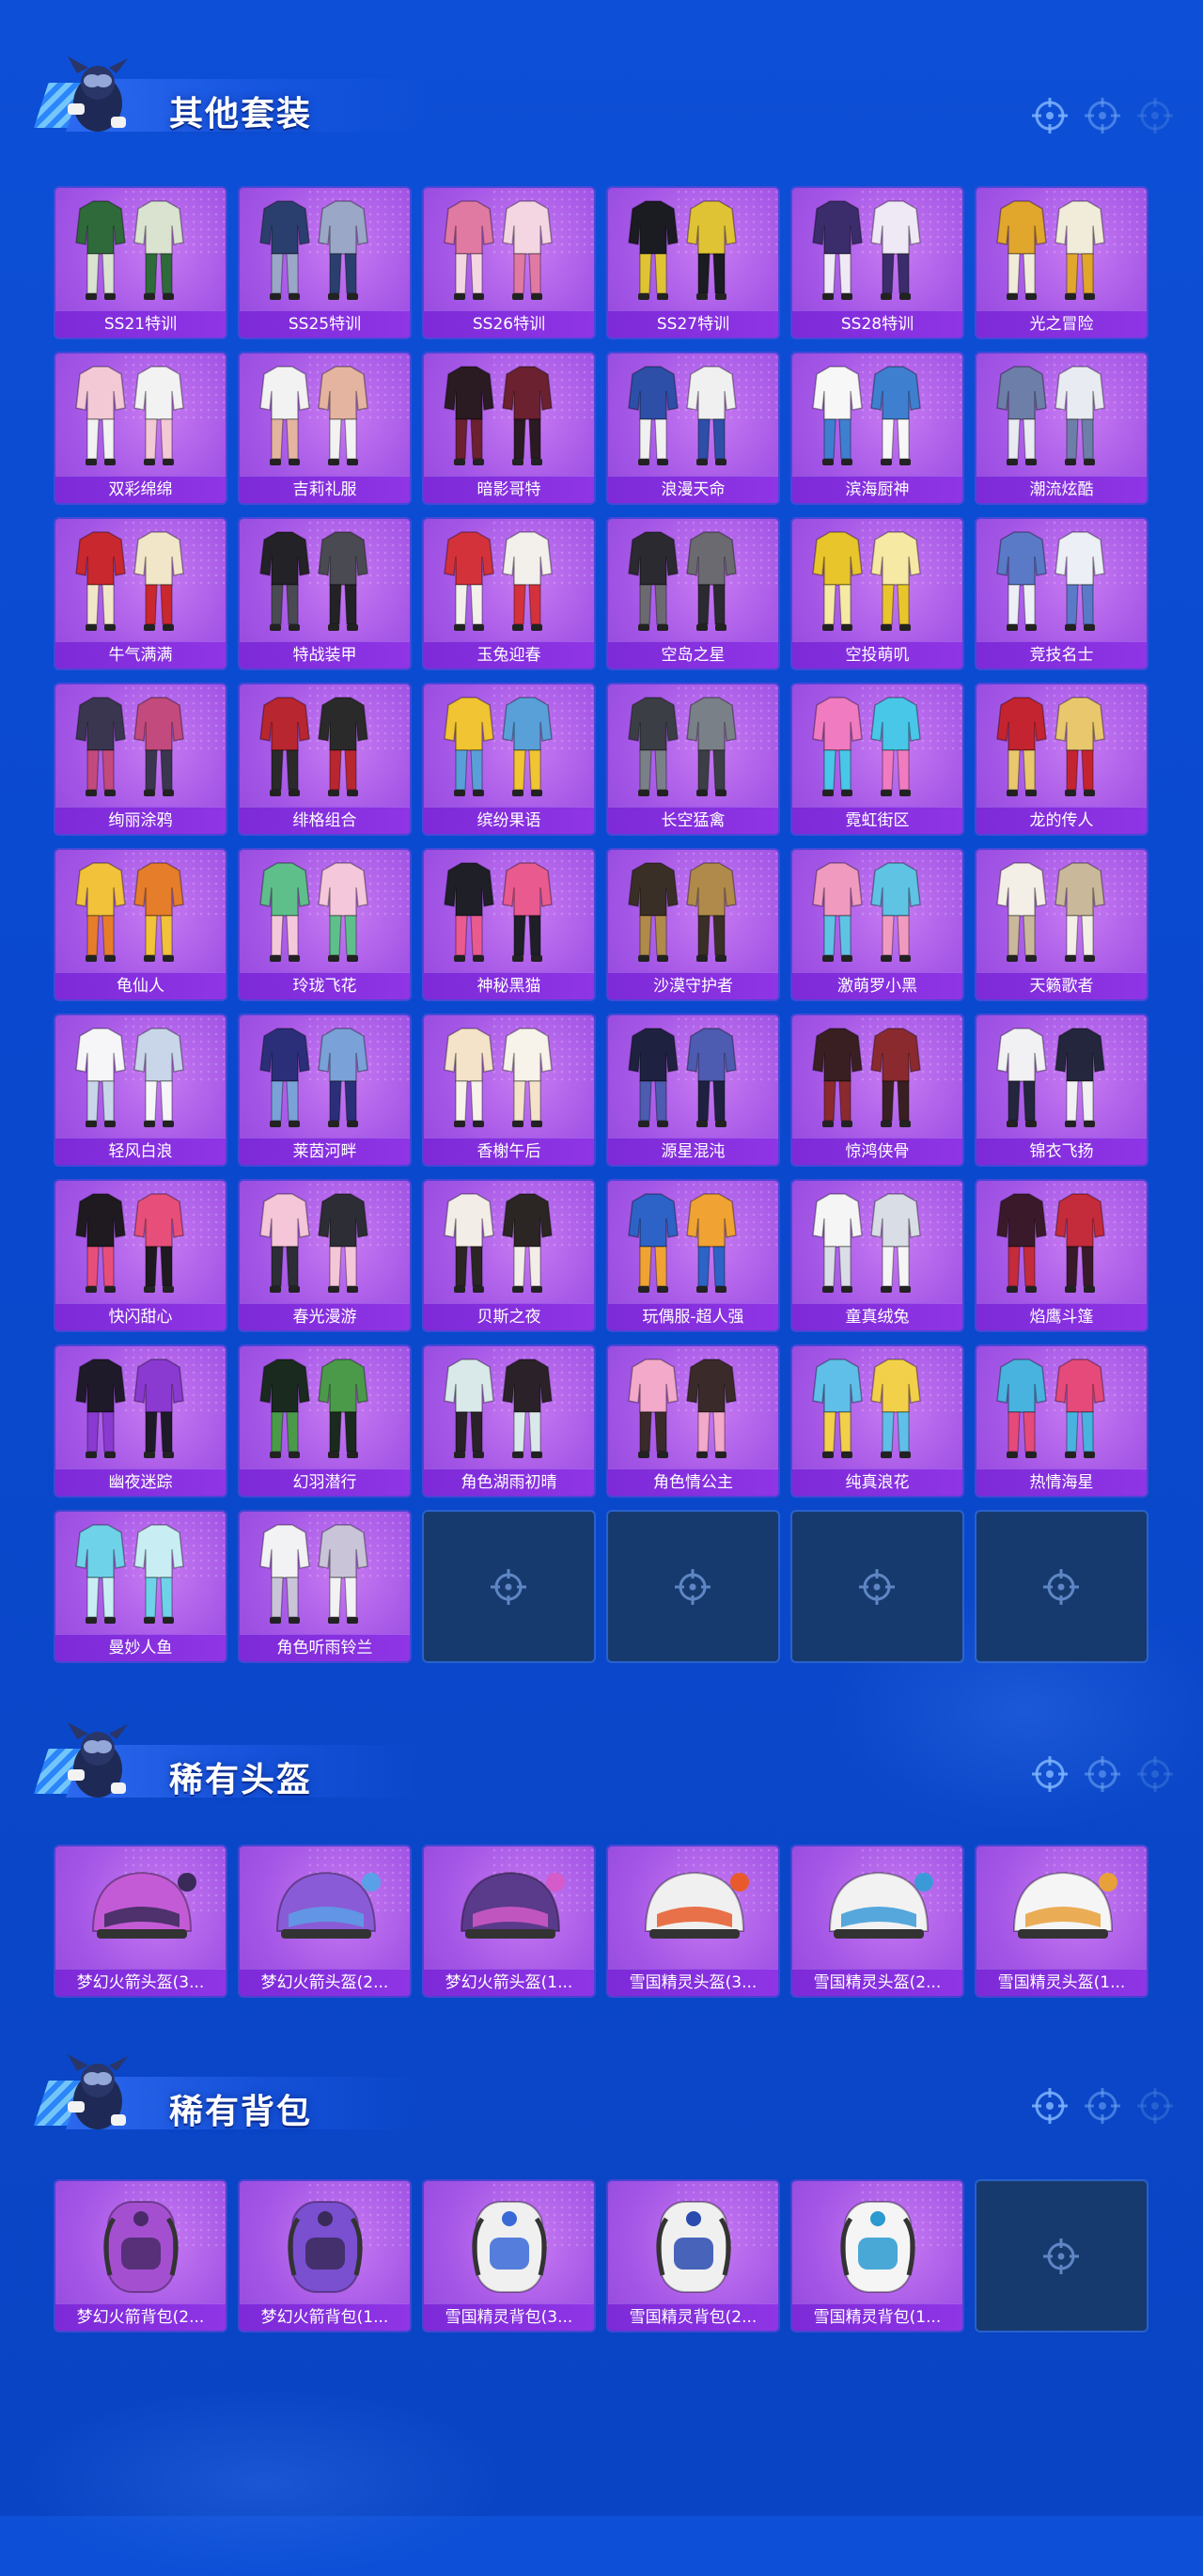 Image resolution: width=1203 pixels, height=2576 pixels. I want to click on item-tile: 幻羽潜行, so click(325, 1421).